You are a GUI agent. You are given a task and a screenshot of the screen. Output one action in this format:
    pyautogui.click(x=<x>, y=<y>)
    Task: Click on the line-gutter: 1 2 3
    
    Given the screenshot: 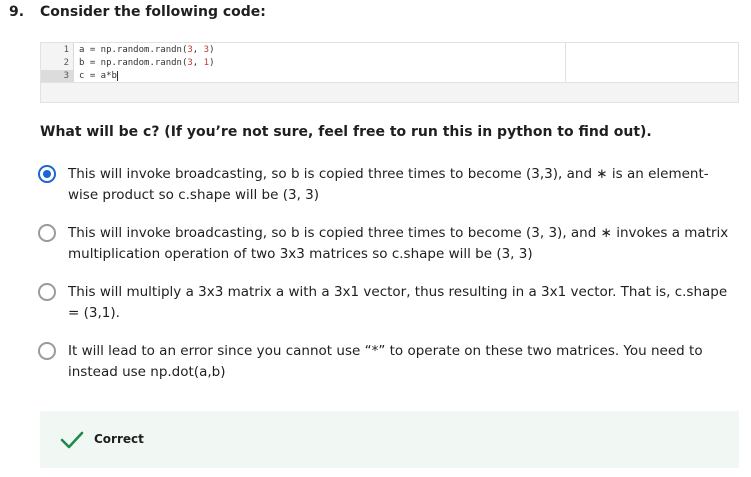 What is the action you would take?
    pyautogui.click(x=57, y=62)
    